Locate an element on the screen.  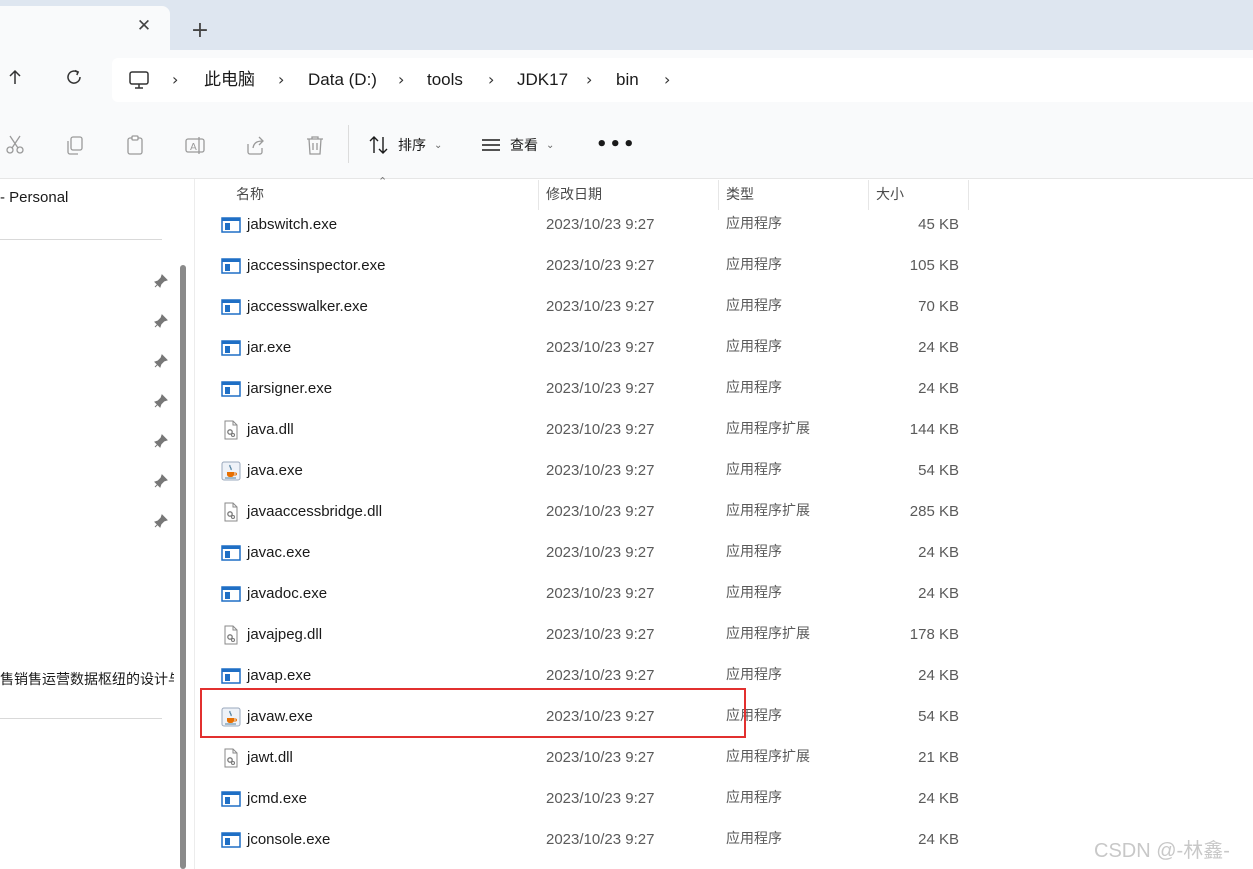
file-size: 285 KB is located at coordinates (934, 511).